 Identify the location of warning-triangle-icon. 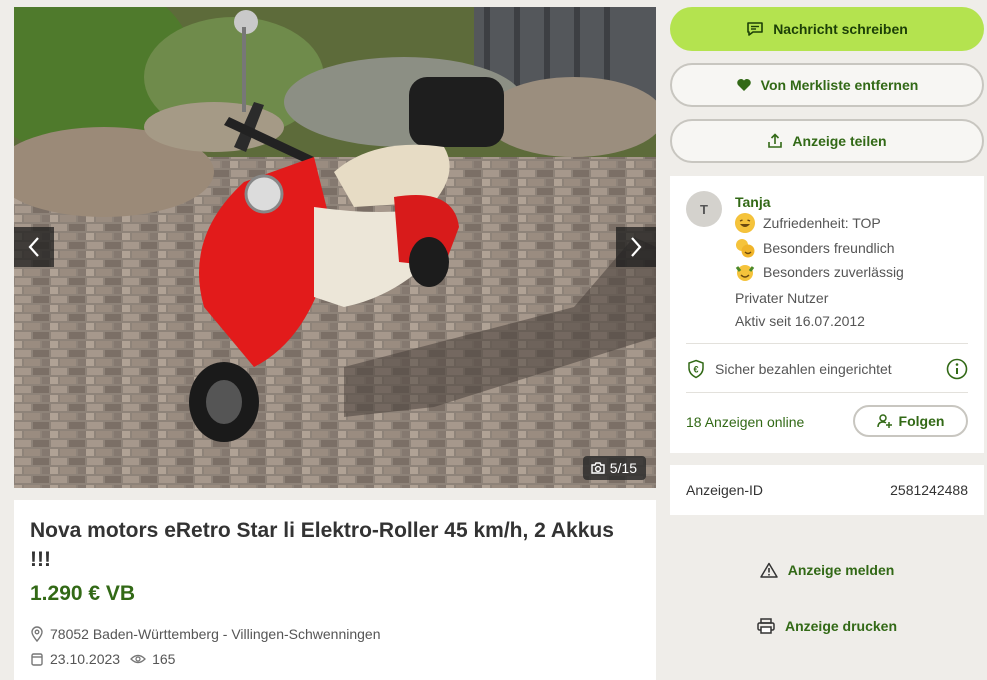
(768, 570).